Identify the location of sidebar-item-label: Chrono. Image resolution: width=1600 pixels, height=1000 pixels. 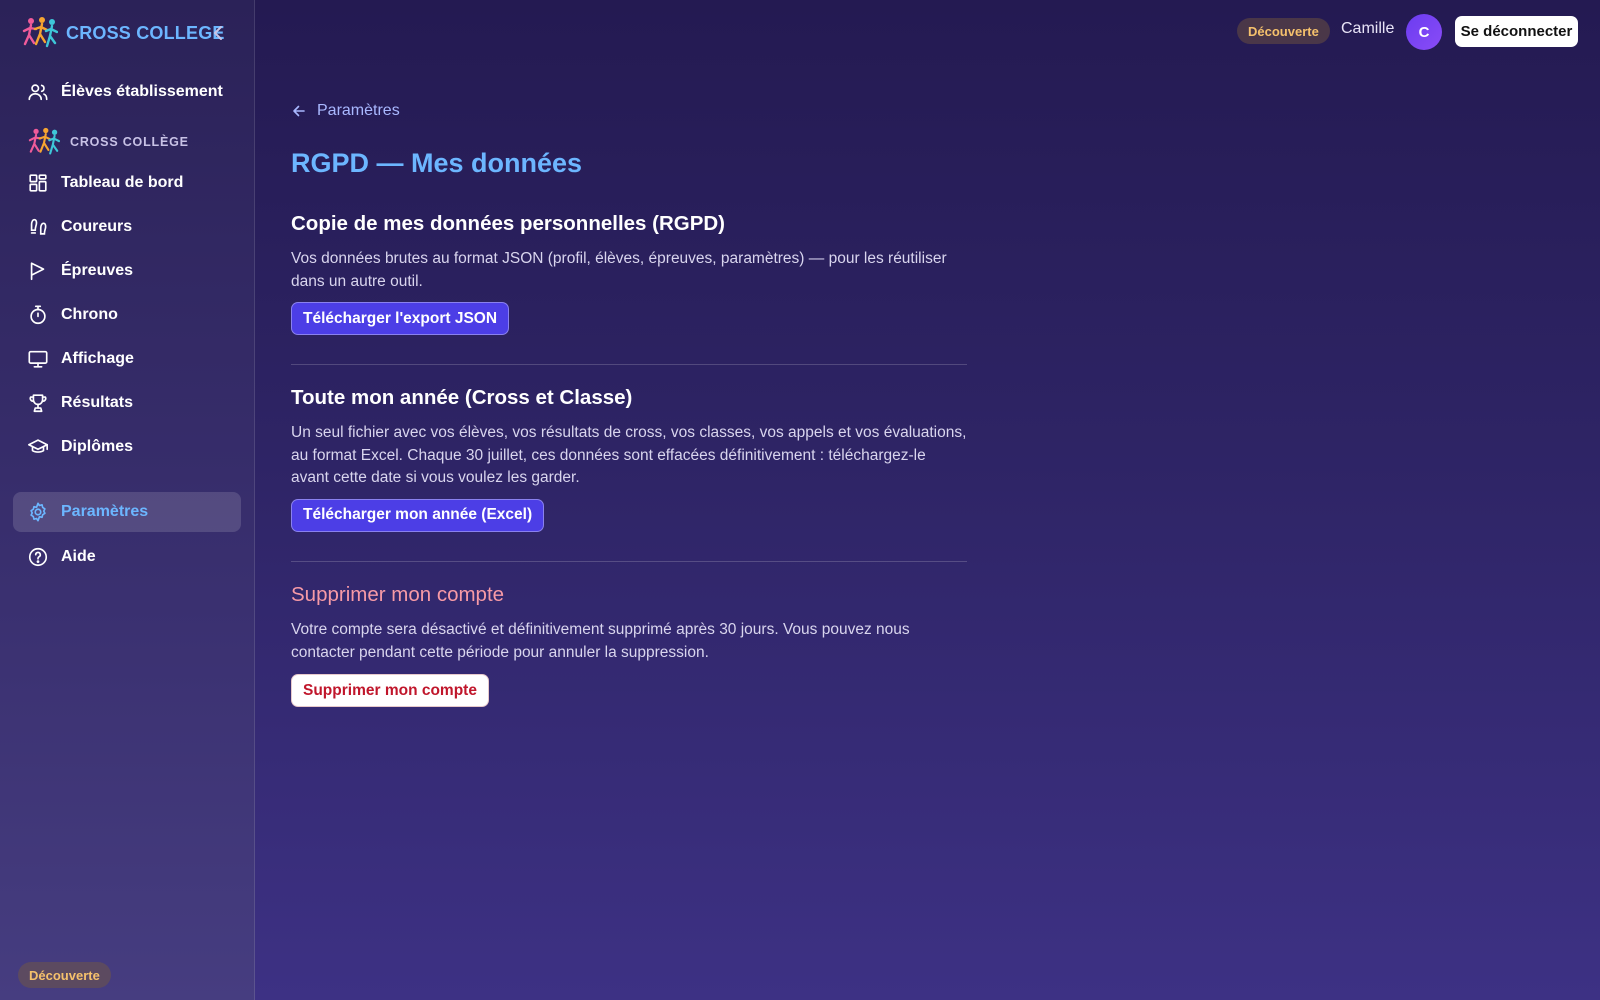
(89, 314).